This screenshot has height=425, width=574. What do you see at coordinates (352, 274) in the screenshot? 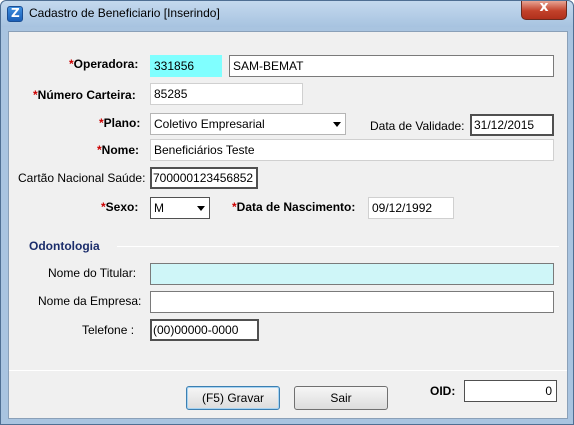
I see `nome-titular-field` at bounding box center [352, 274].